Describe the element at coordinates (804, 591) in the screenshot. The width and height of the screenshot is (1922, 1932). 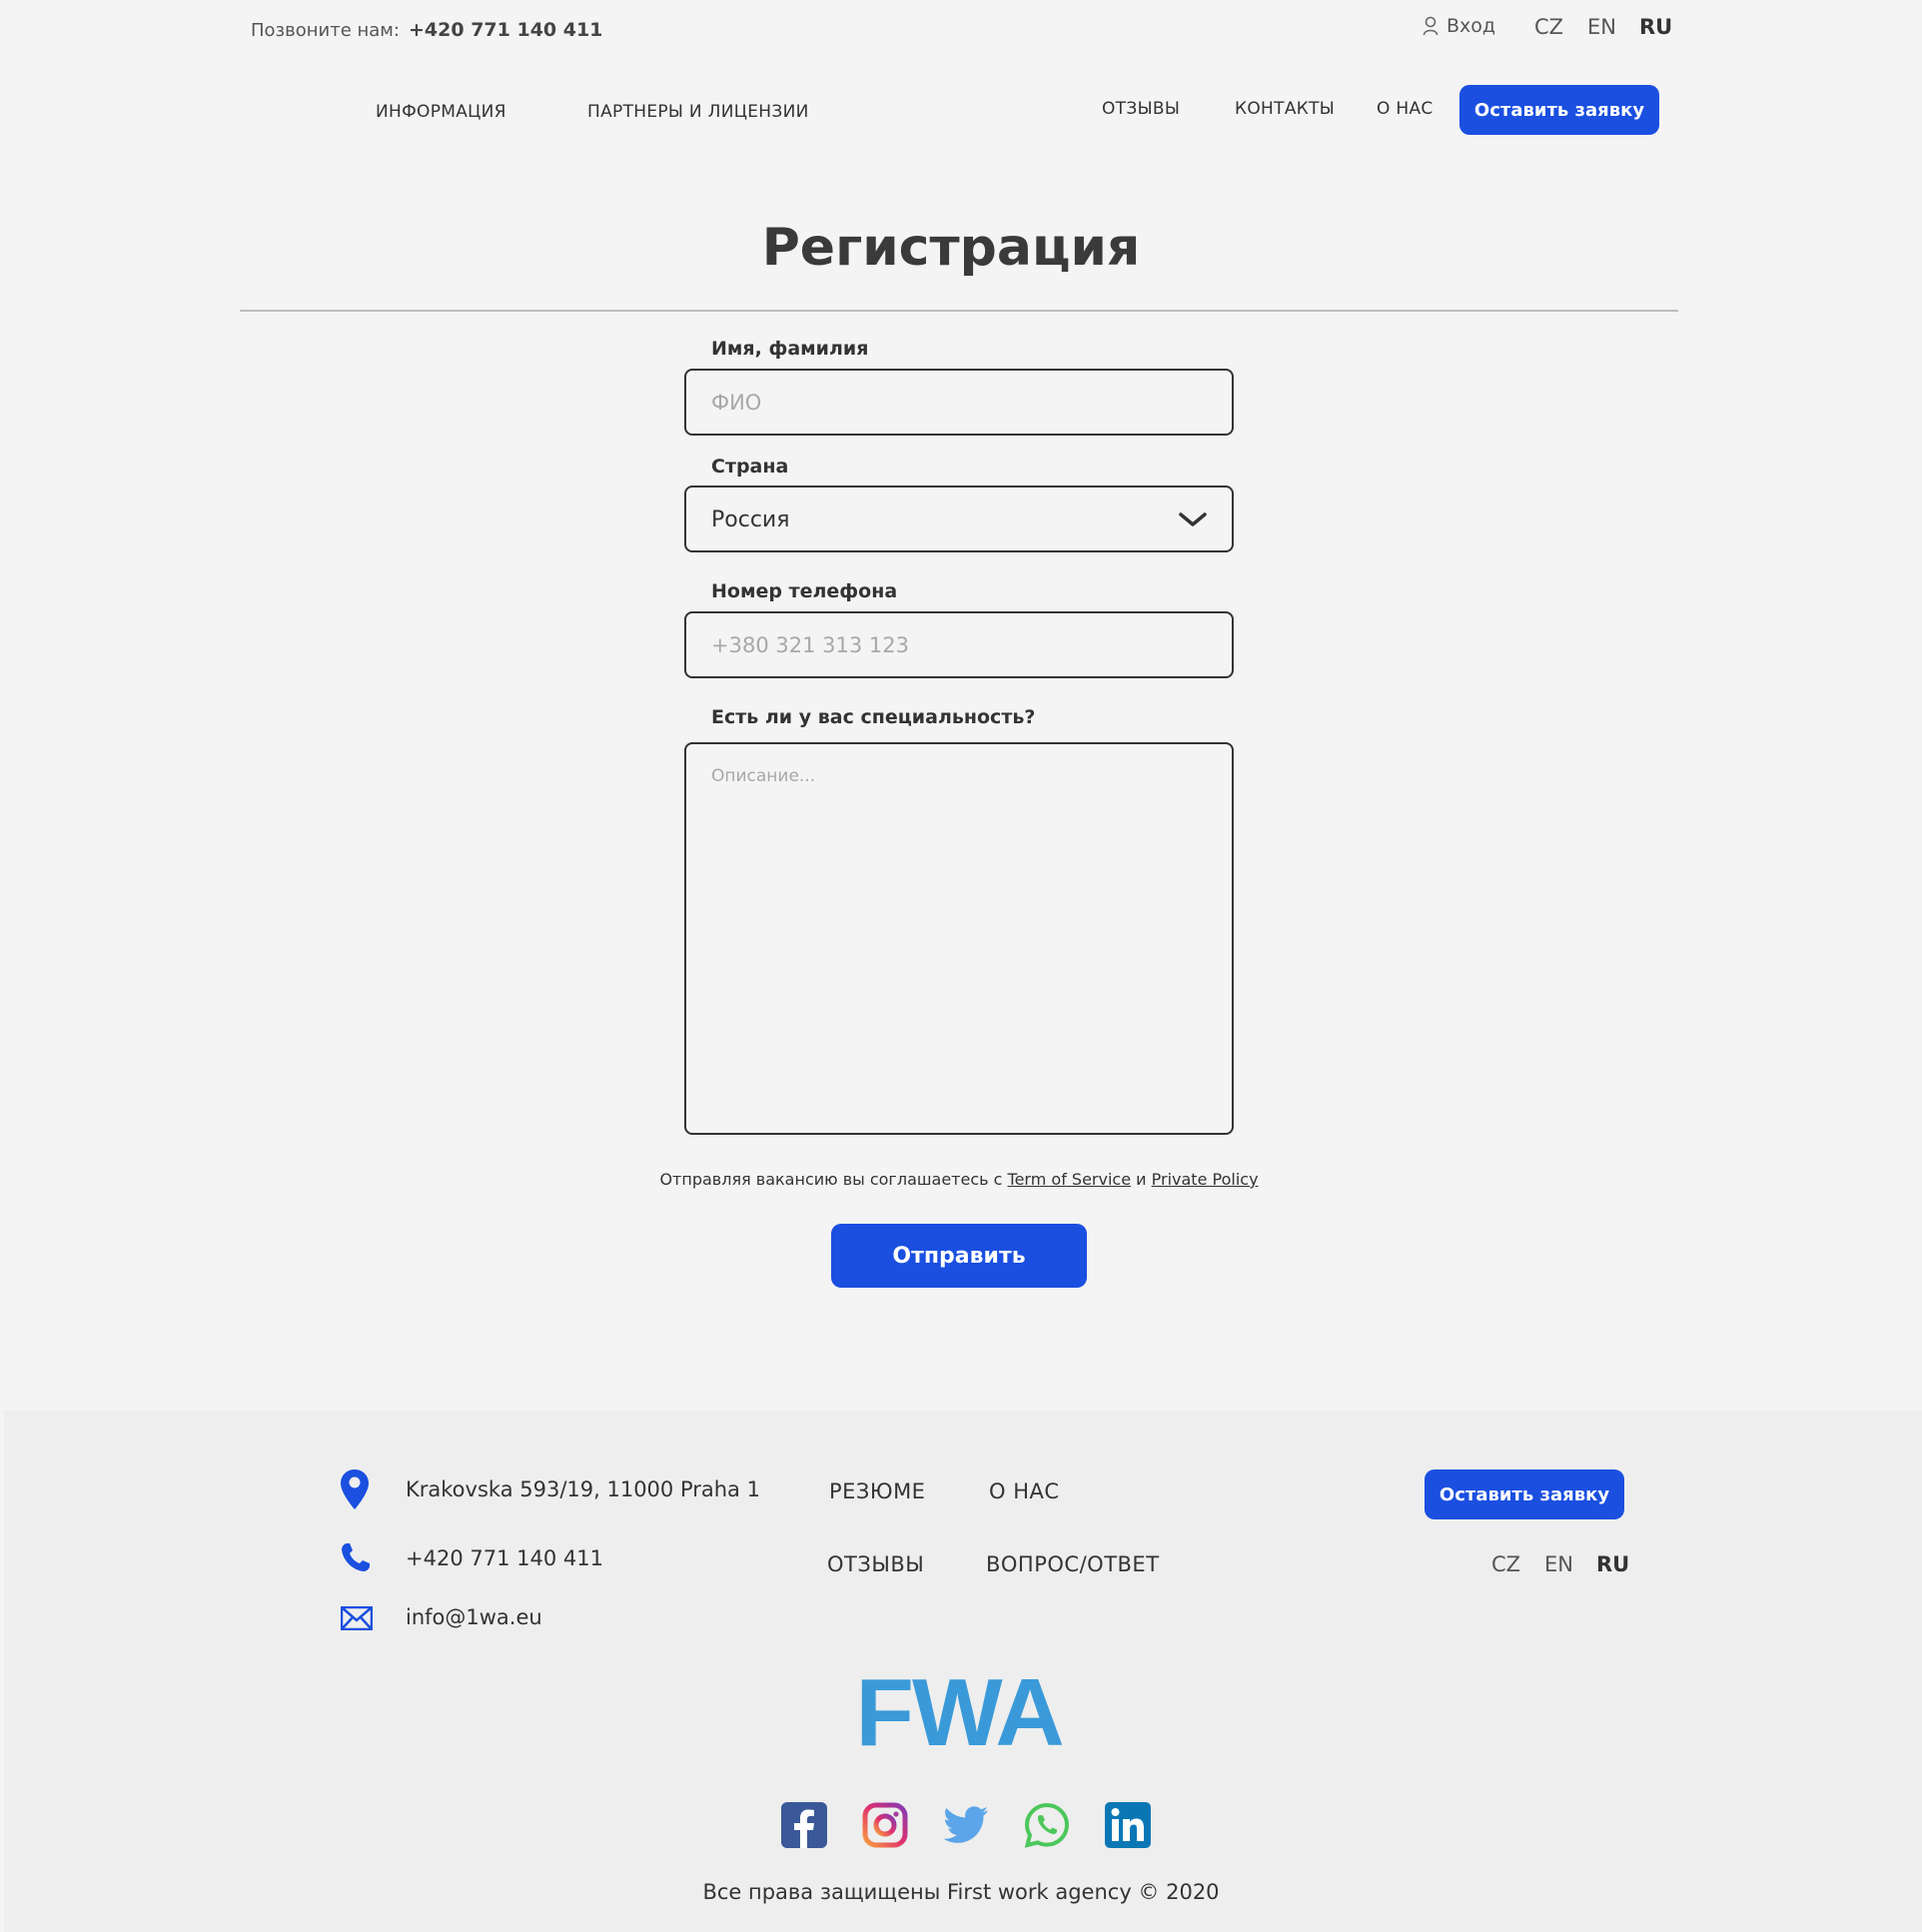
I see `phone-label: Номер телефона` at that location.